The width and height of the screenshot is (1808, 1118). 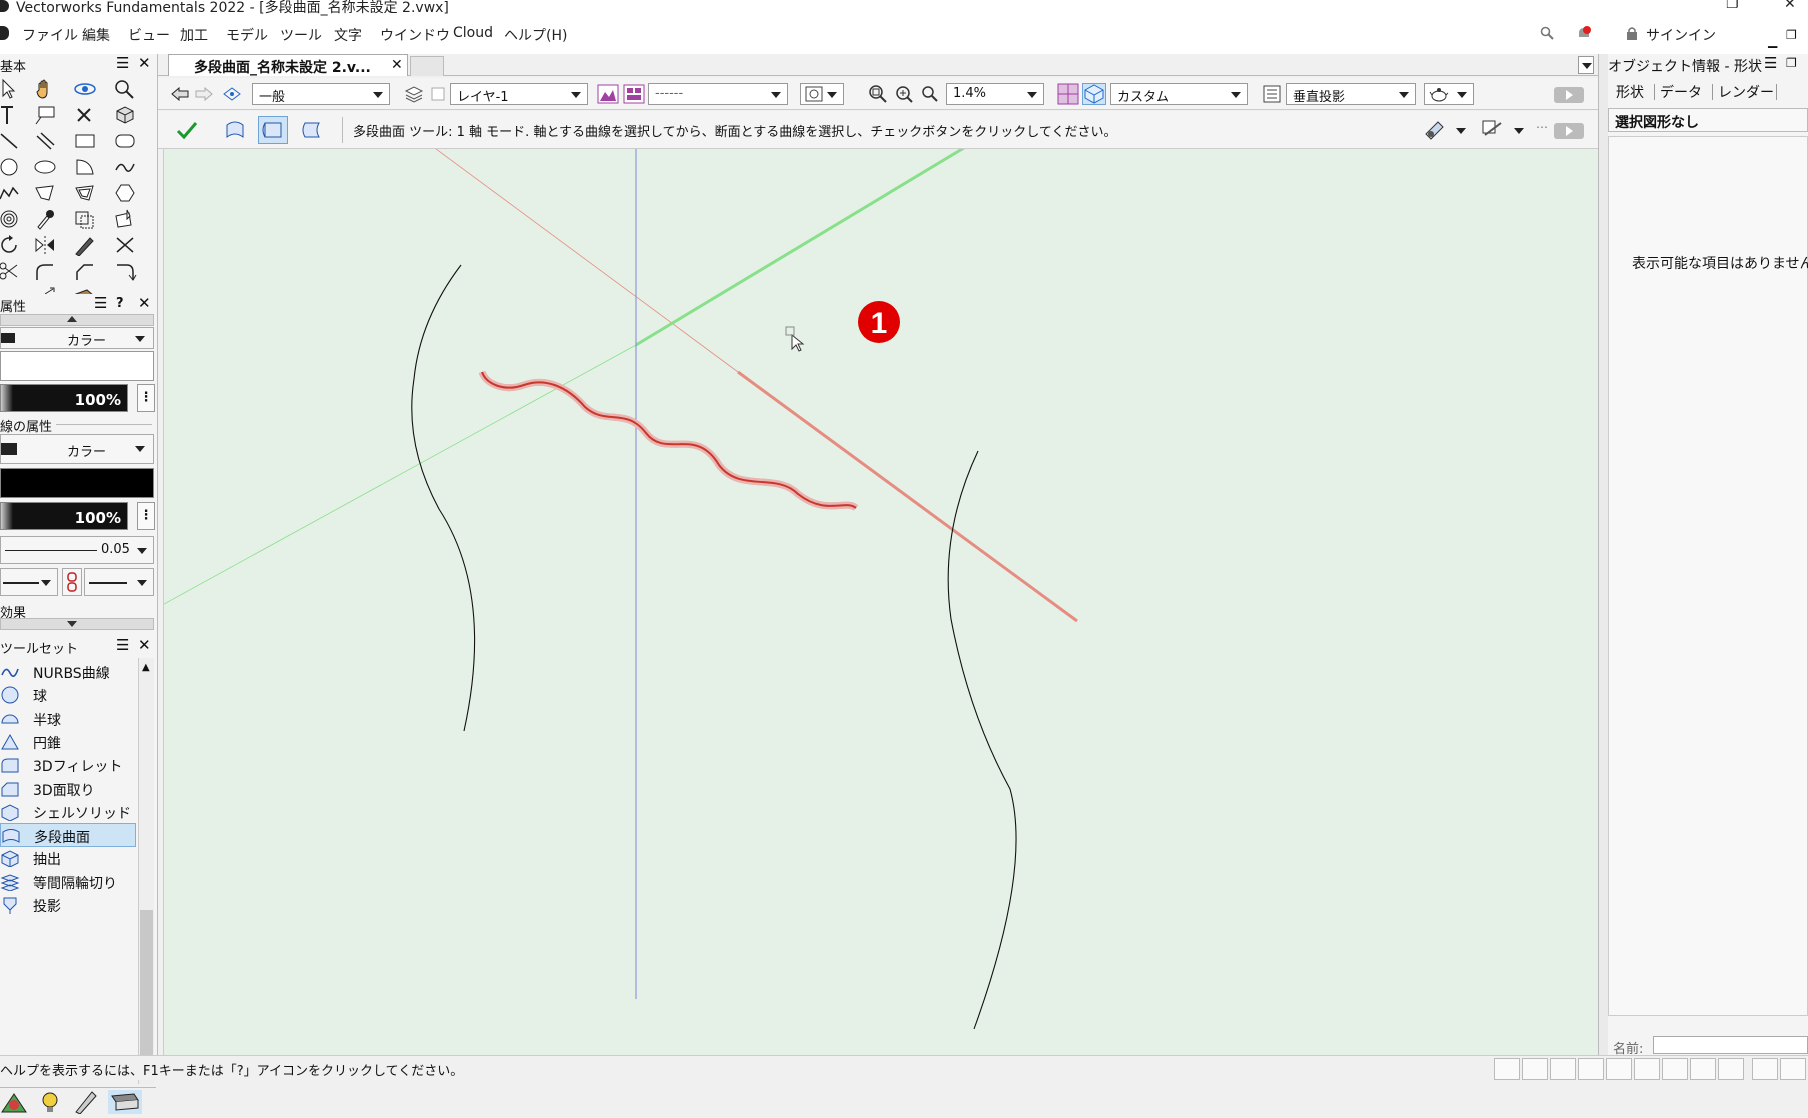 What do you see at coordinates (427, 66) in the screenshot?
I see `new-tab-button` at bounding box center [427, 66].